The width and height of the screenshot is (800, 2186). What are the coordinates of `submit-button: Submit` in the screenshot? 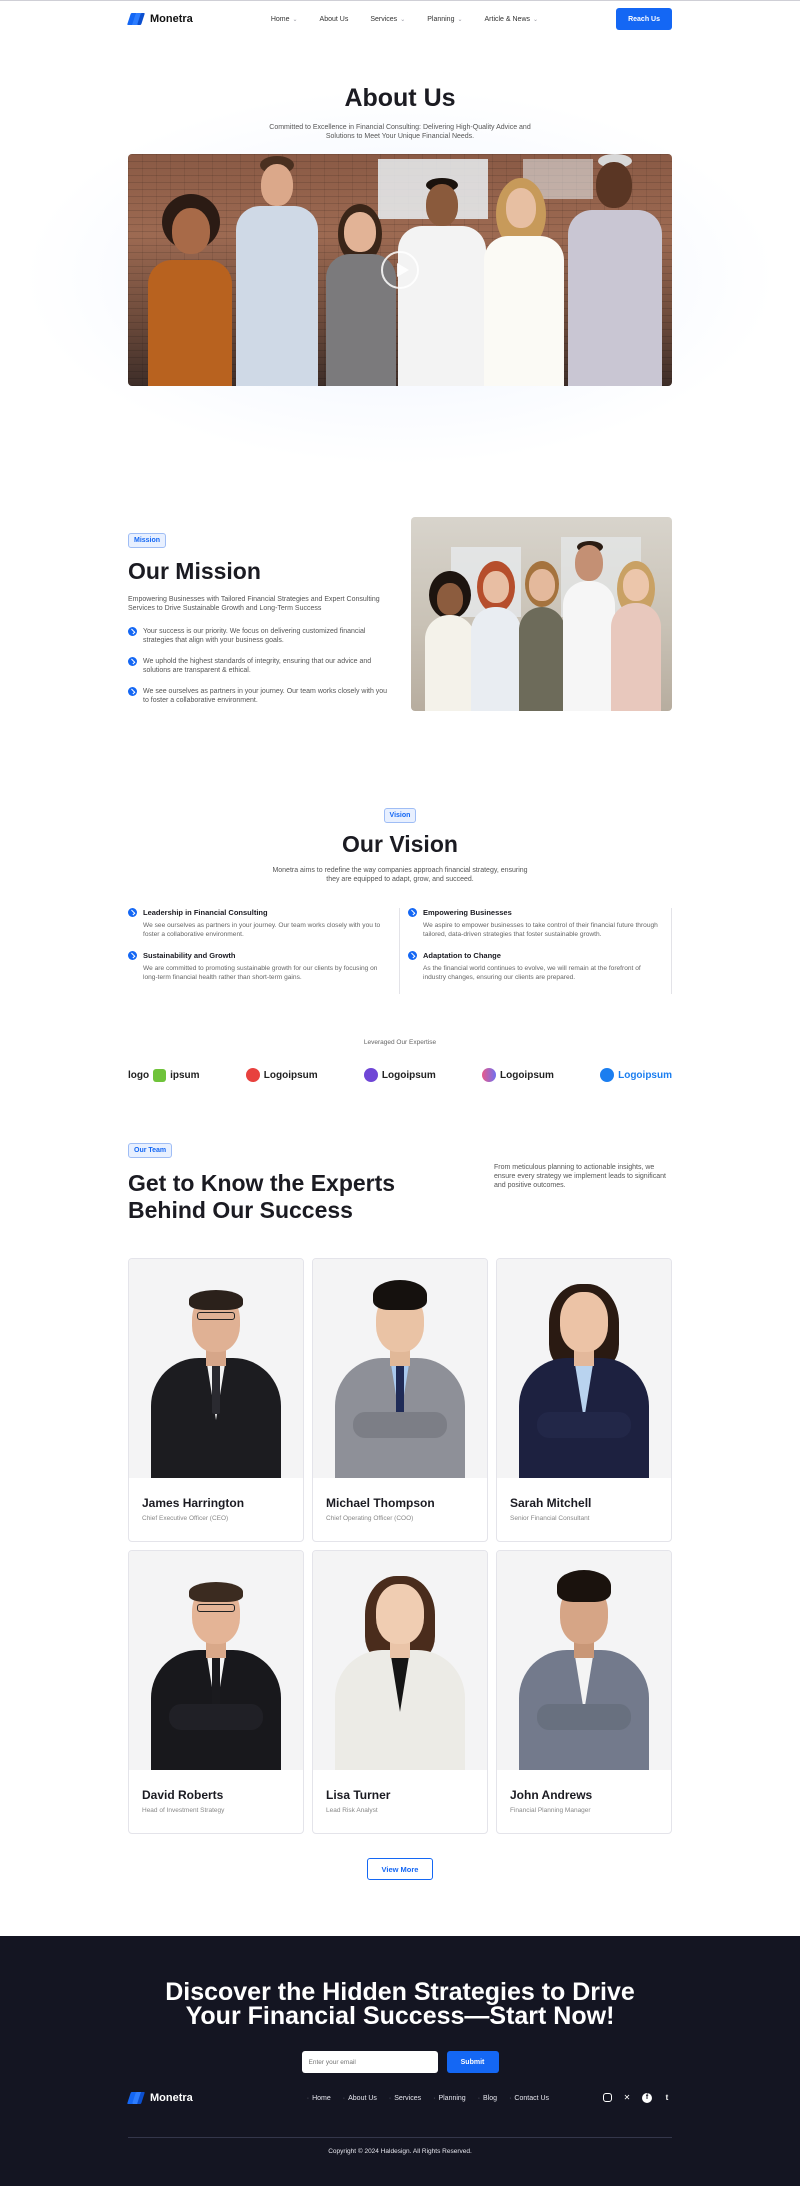 It's located at (472, 2062).